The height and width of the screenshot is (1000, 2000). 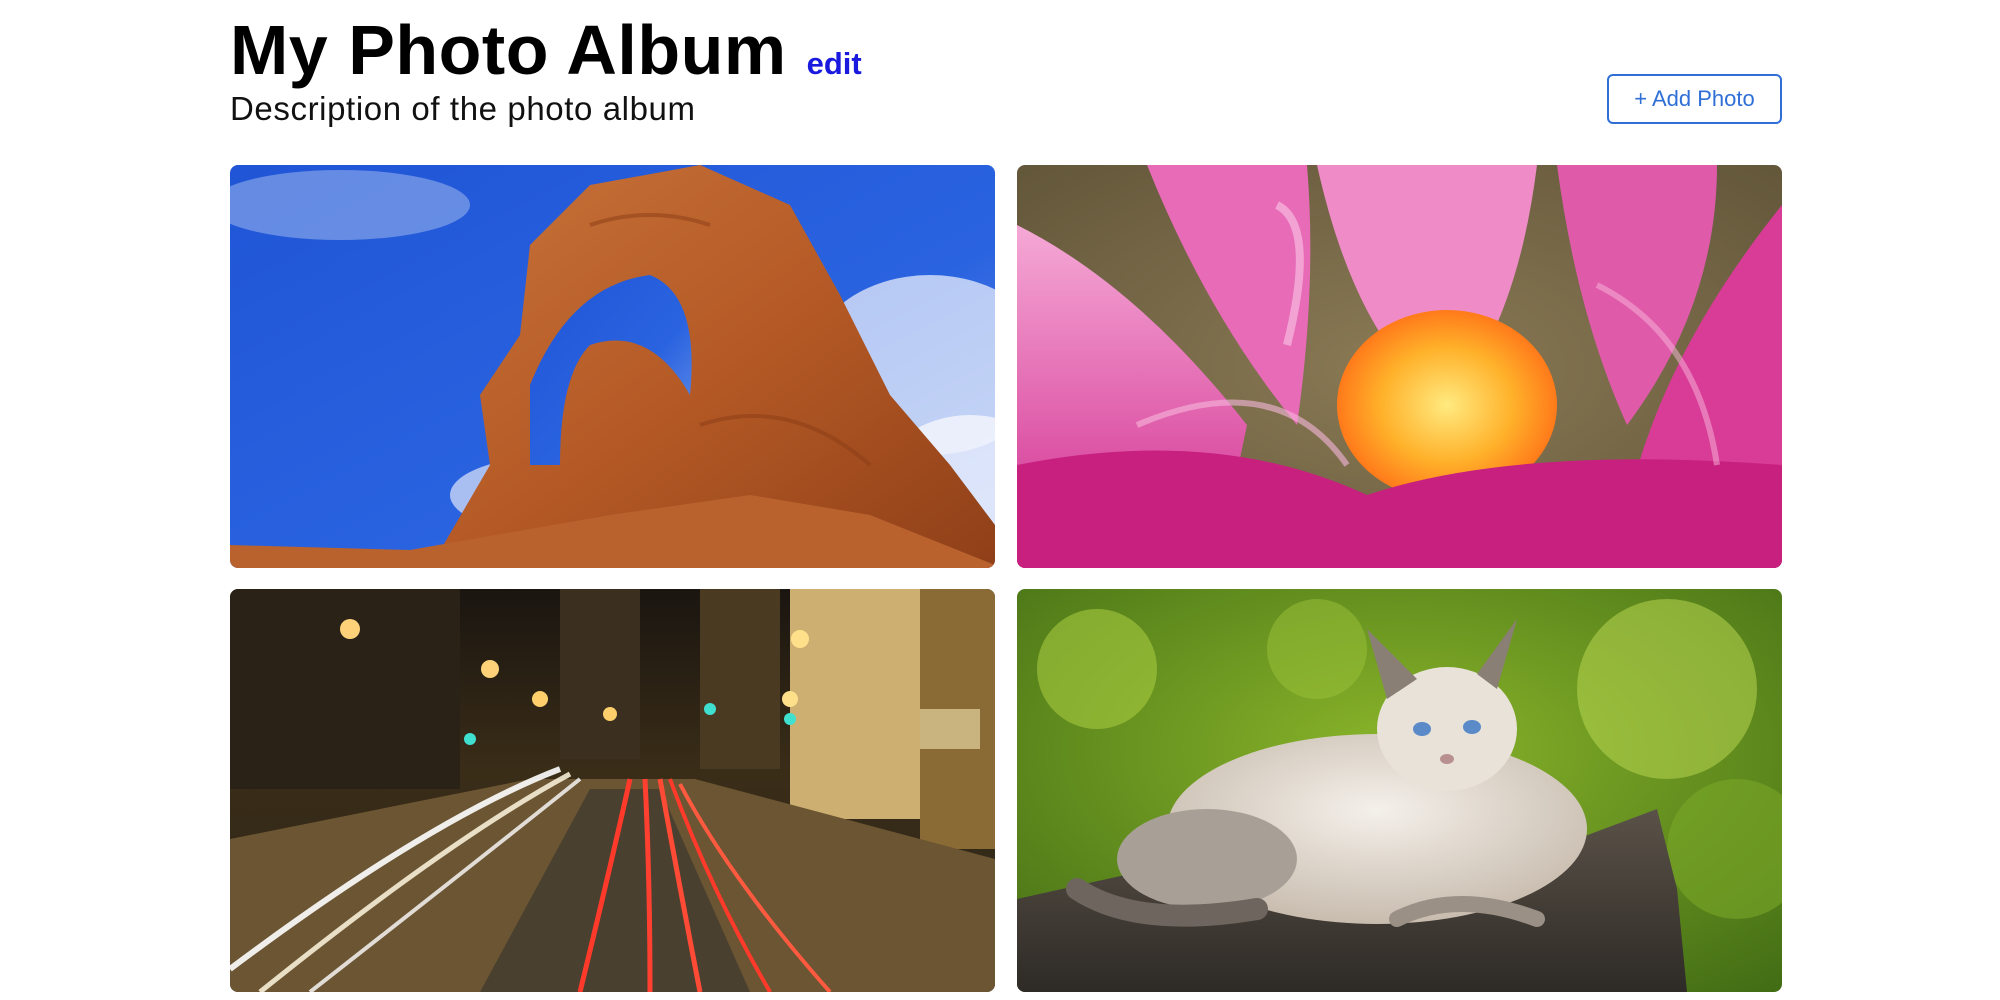 What do you see at coordinates (463, 108) in the screenshot?
I see `album-description: Description of the photo album` at bounding box center [463, 108].